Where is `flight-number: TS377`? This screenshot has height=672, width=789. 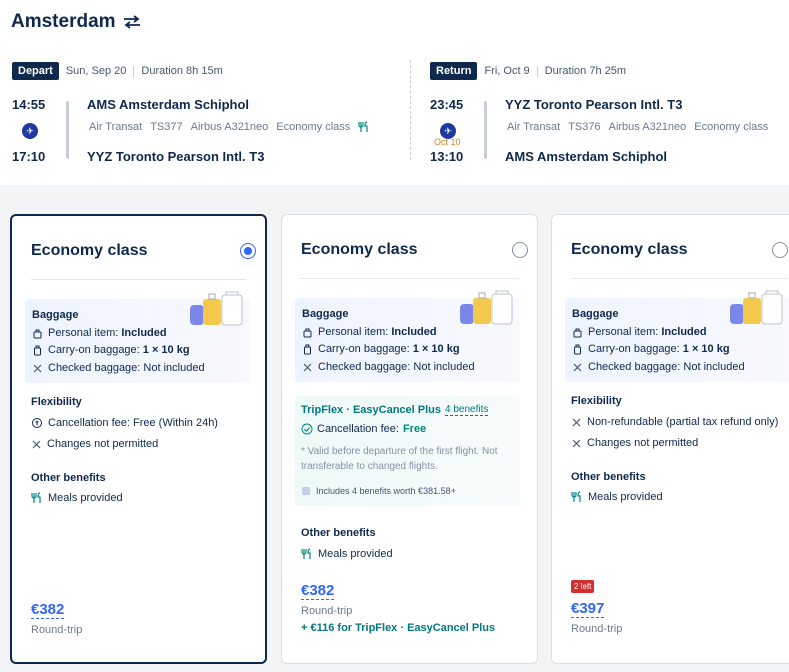
flight-number: TS377 is located at coordinates (166, 127).